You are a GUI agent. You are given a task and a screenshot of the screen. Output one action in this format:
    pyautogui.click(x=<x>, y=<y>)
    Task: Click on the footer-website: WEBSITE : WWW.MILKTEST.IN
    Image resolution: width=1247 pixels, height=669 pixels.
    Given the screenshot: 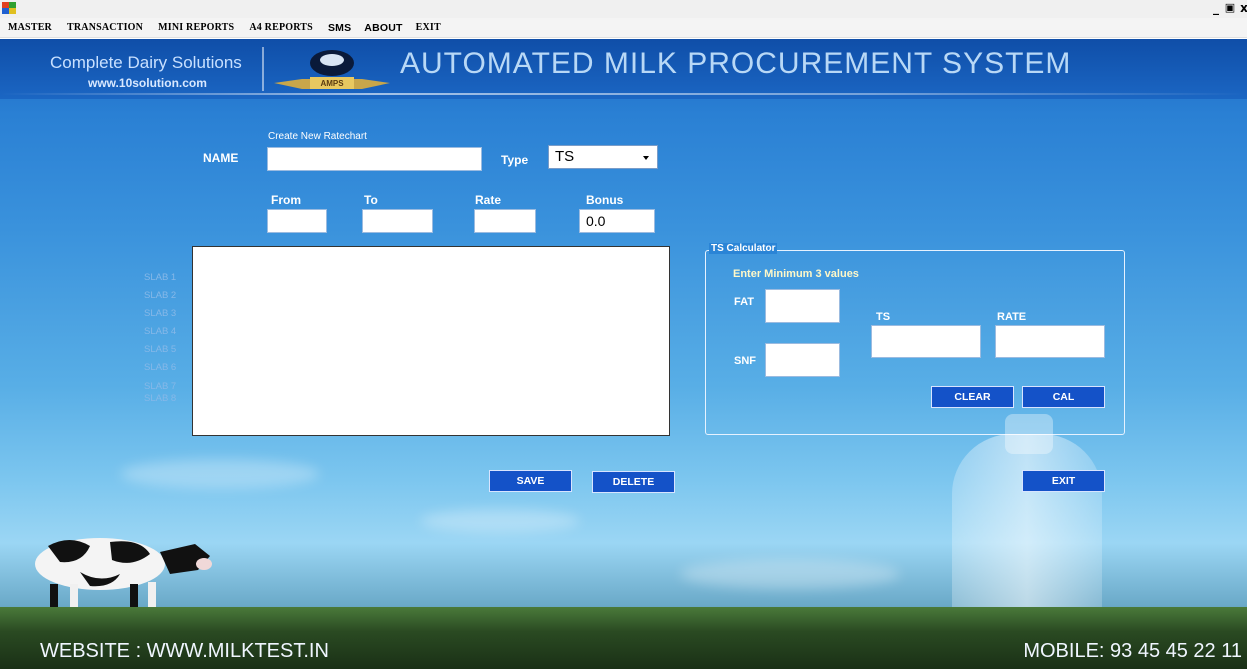 What is the action you would take?
    pyautogui.click(x=184, y=651)
    